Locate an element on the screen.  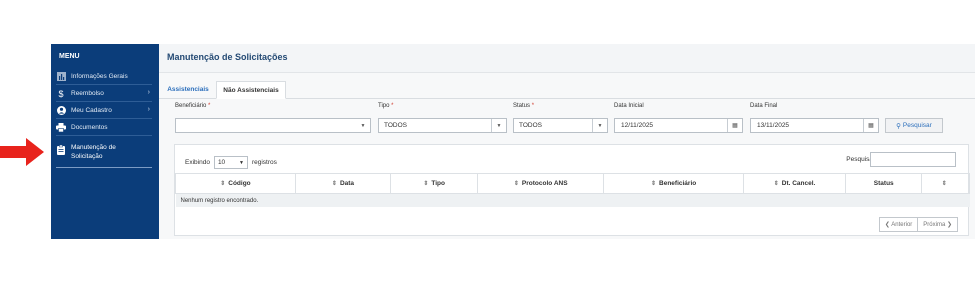
data-final-label: Data Final is located at coordinates (764, 106).